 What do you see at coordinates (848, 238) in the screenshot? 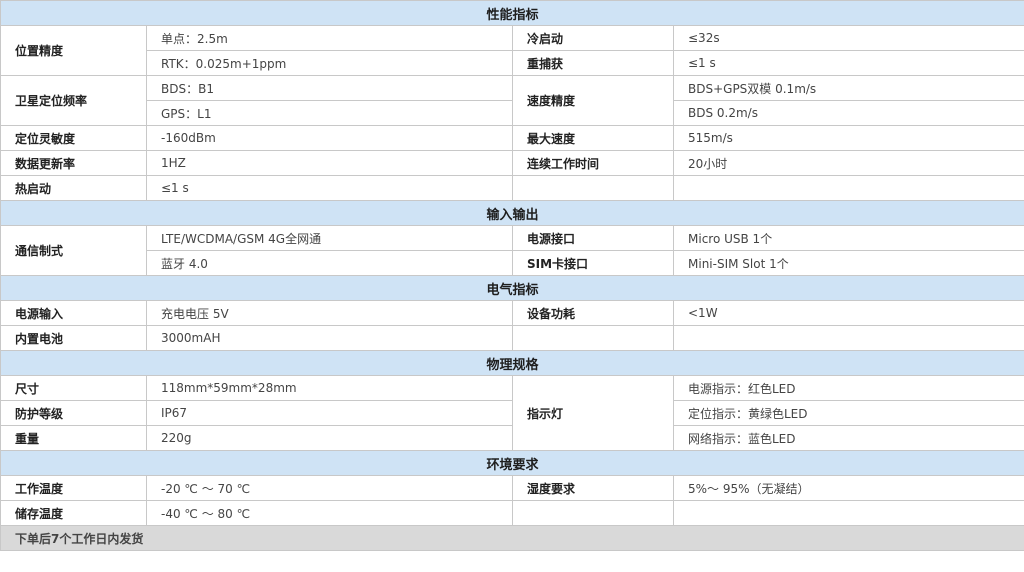
I see `power-port-value: Micro USB 1个` at bounding box center [848, 238].